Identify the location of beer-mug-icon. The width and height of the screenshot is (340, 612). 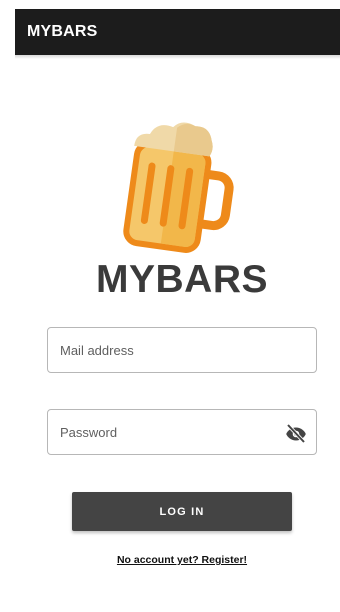
(178, 187).